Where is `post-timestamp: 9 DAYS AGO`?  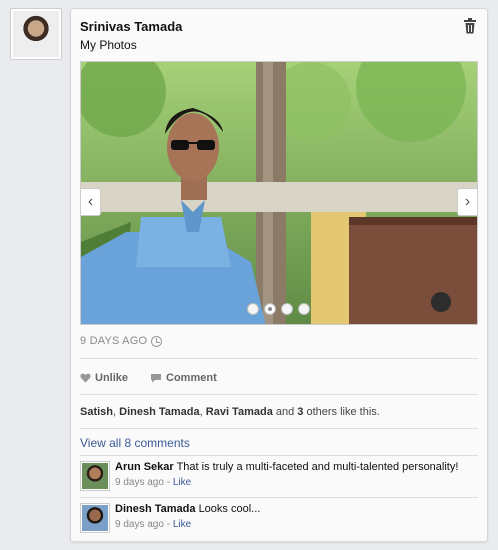 post-timestamp: 9 DAYS AGO is located at coordinates (121, 341).